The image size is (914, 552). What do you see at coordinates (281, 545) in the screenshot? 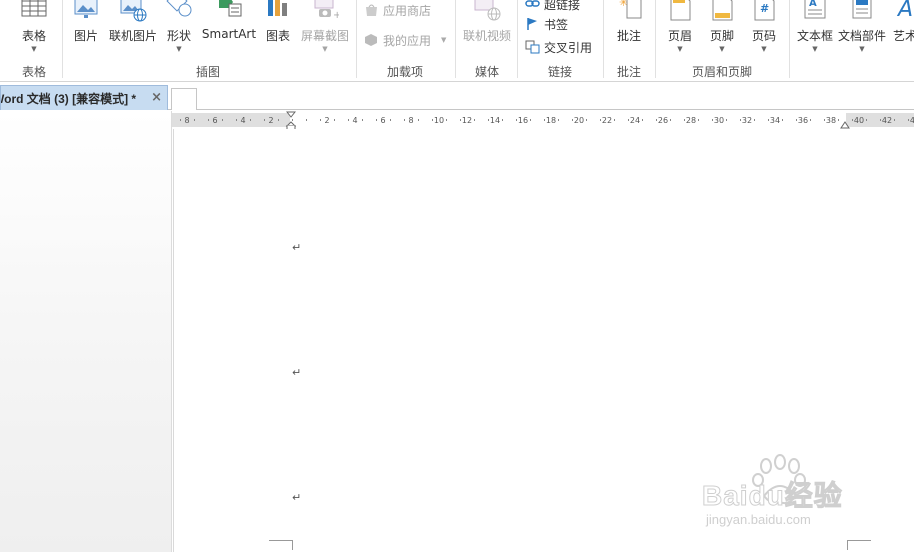
I see `crop-mark` at bounding box center [281, 545].